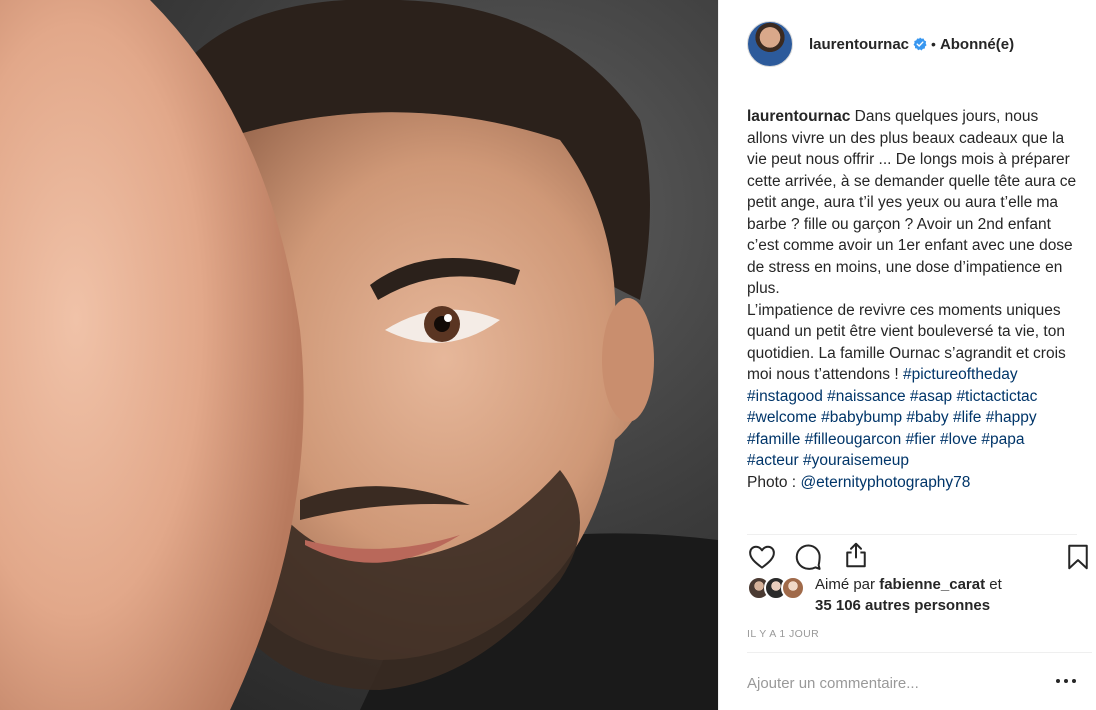 This screenshot has width=1096, height=710. What do you see at coordinates (861, 417) in the screenshot?
I see `hashtag-link: #babybump` at bounding box center [861, 417].